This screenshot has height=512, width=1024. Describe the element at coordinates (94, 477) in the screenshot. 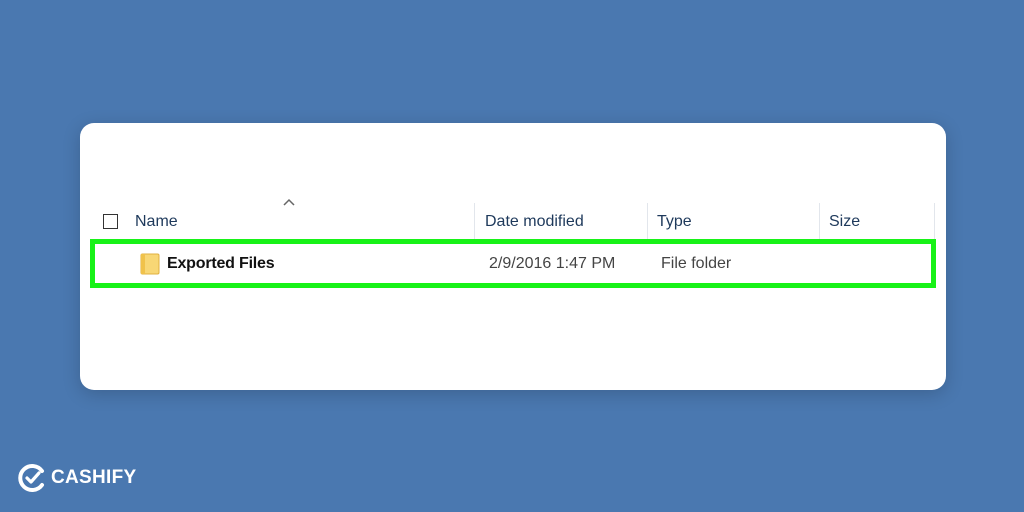

I see `cashify-logo-text: CASHIFY` at that location.